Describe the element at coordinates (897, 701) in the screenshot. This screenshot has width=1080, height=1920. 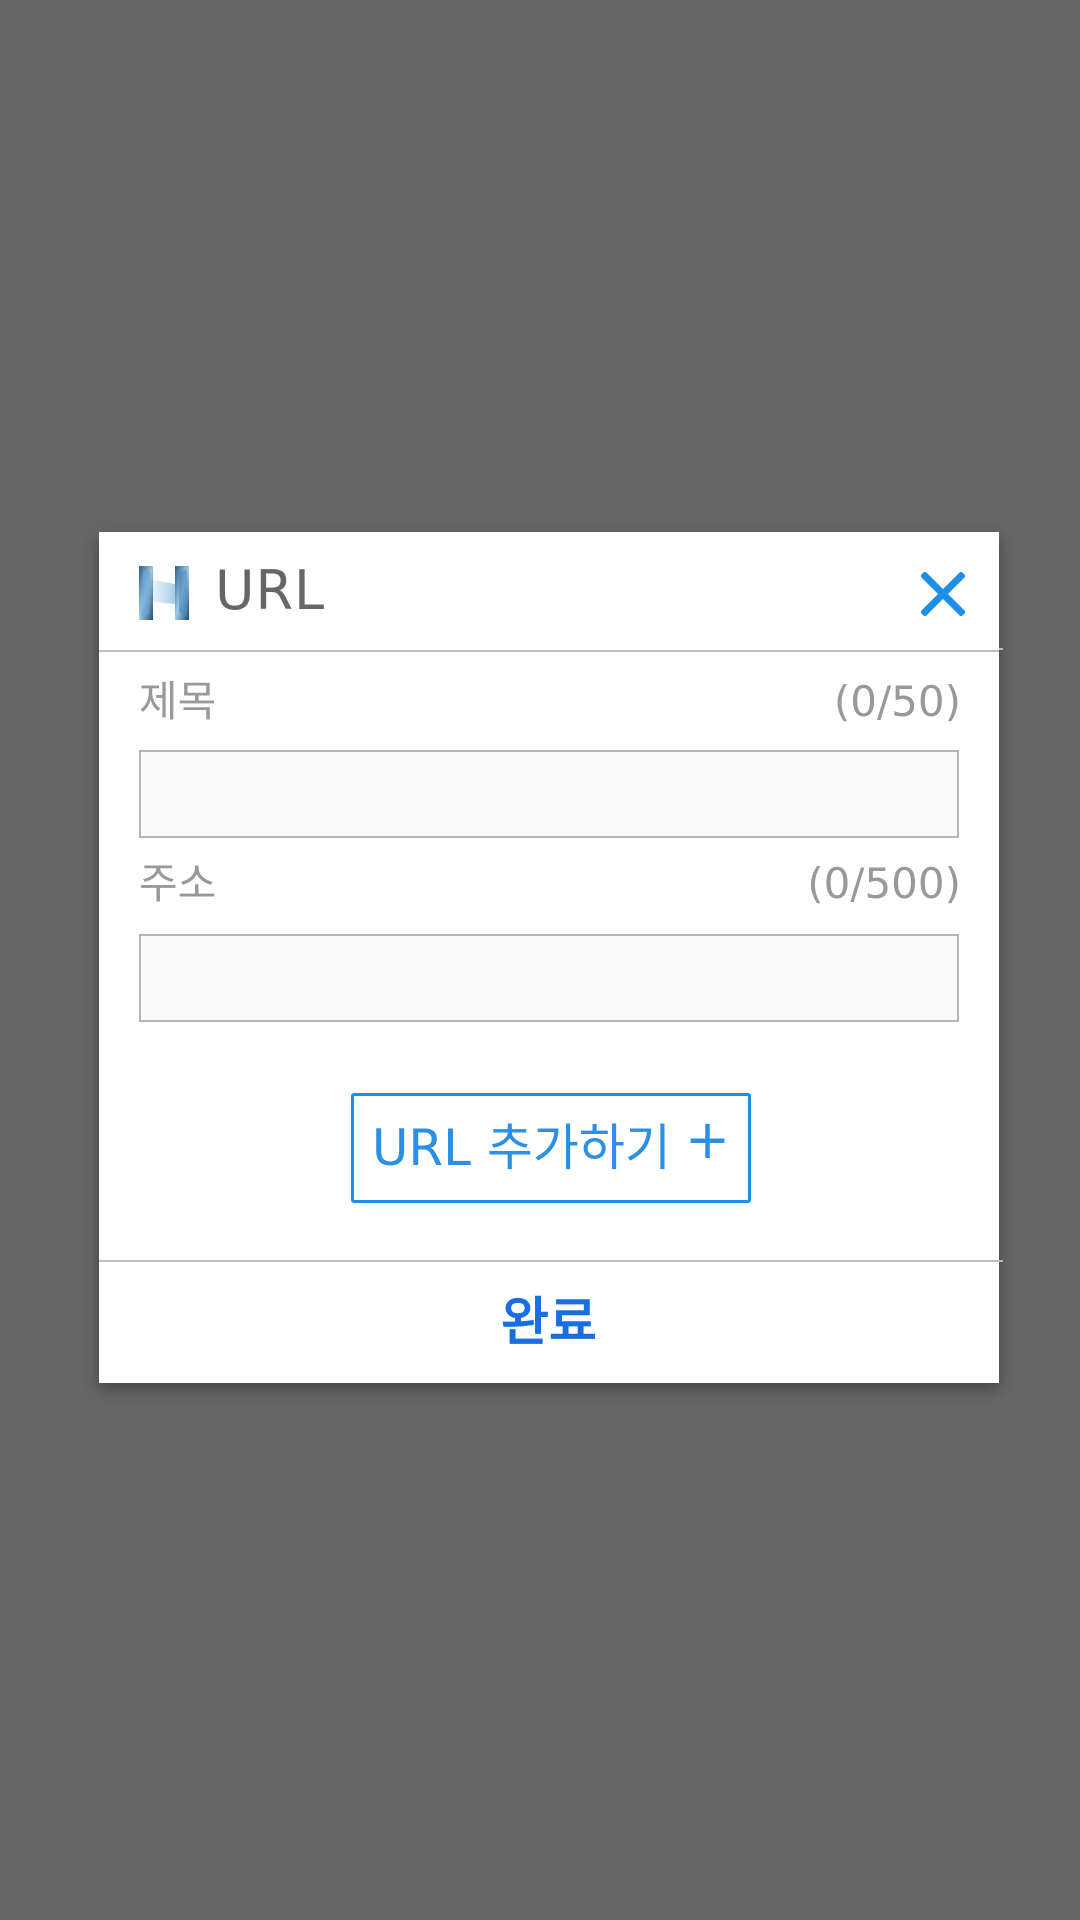
I see `title-char-count: (0/50)` at that location.